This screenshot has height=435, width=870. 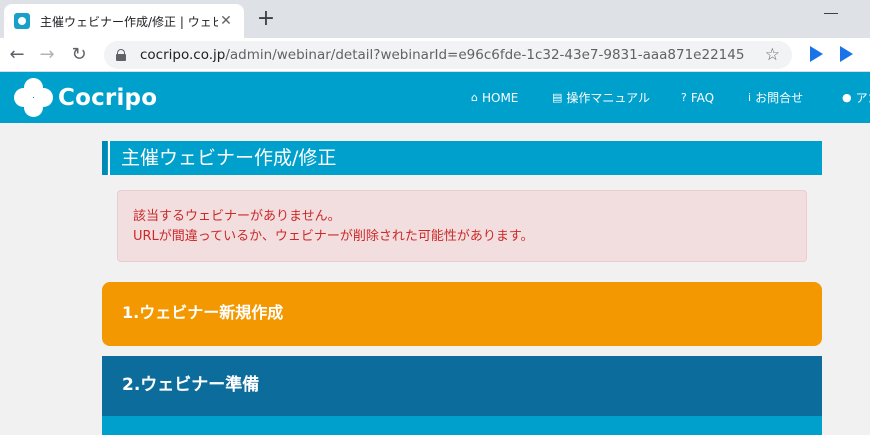 I want to click on nav-contact-label: お問合せ, so click(x=779, y=98).